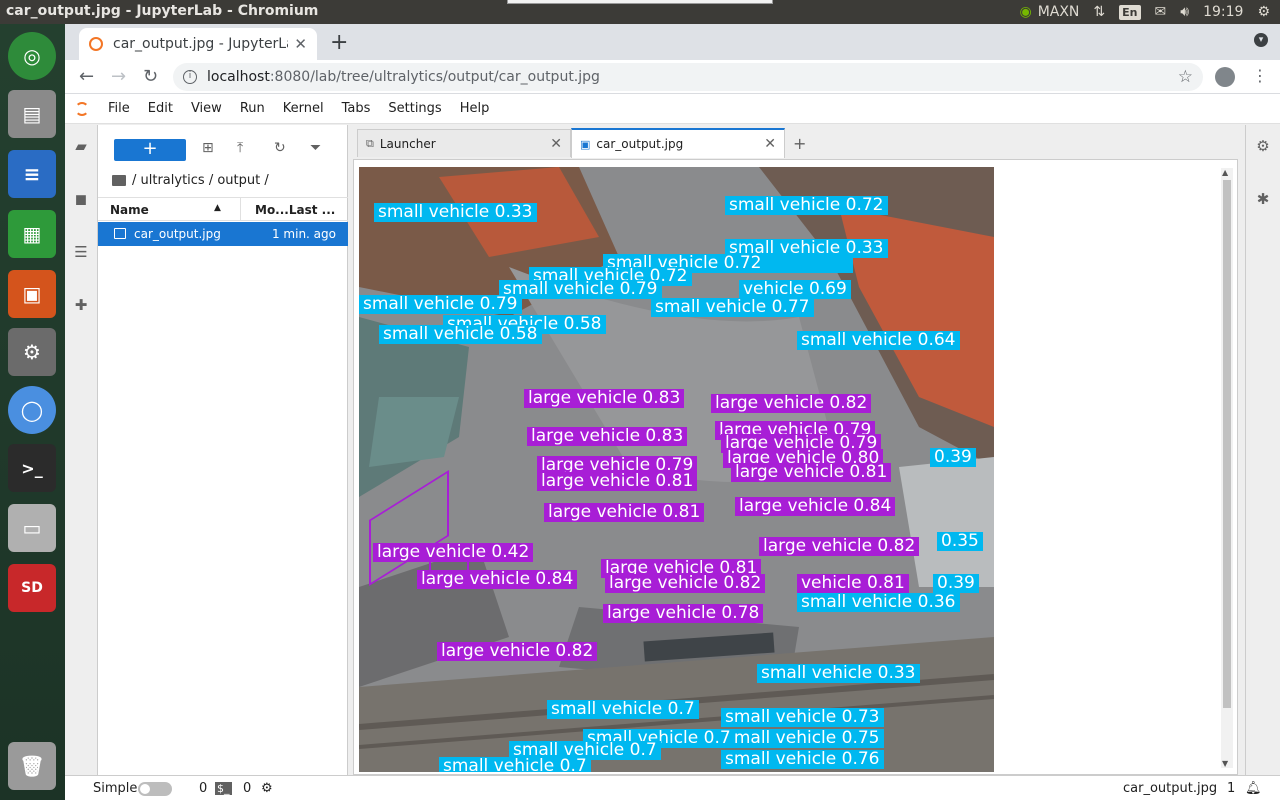 This screenshot has width=1280, height=800. I want to click on refresh-icon: ↻, so click(280, 148).